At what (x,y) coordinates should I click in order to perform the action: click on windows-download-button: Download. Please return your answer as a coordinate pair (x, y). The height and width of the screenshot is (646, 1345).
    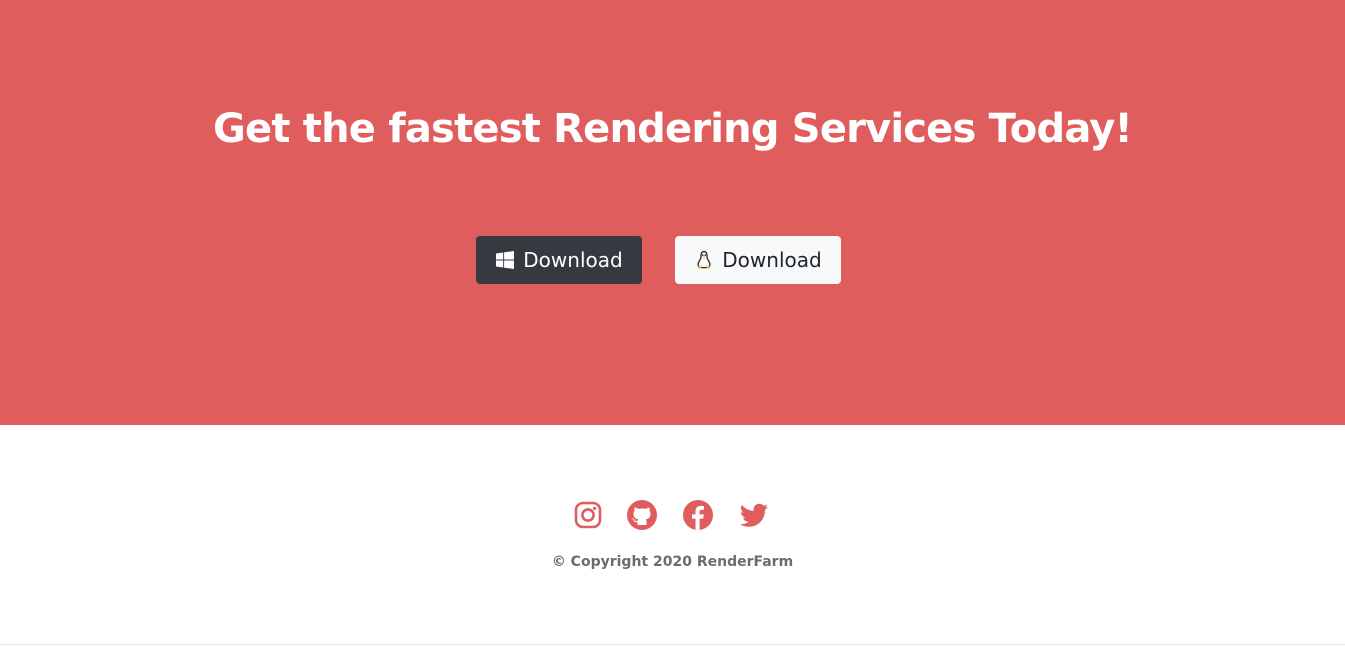
    Looking at the image, I should click on (559, 260).